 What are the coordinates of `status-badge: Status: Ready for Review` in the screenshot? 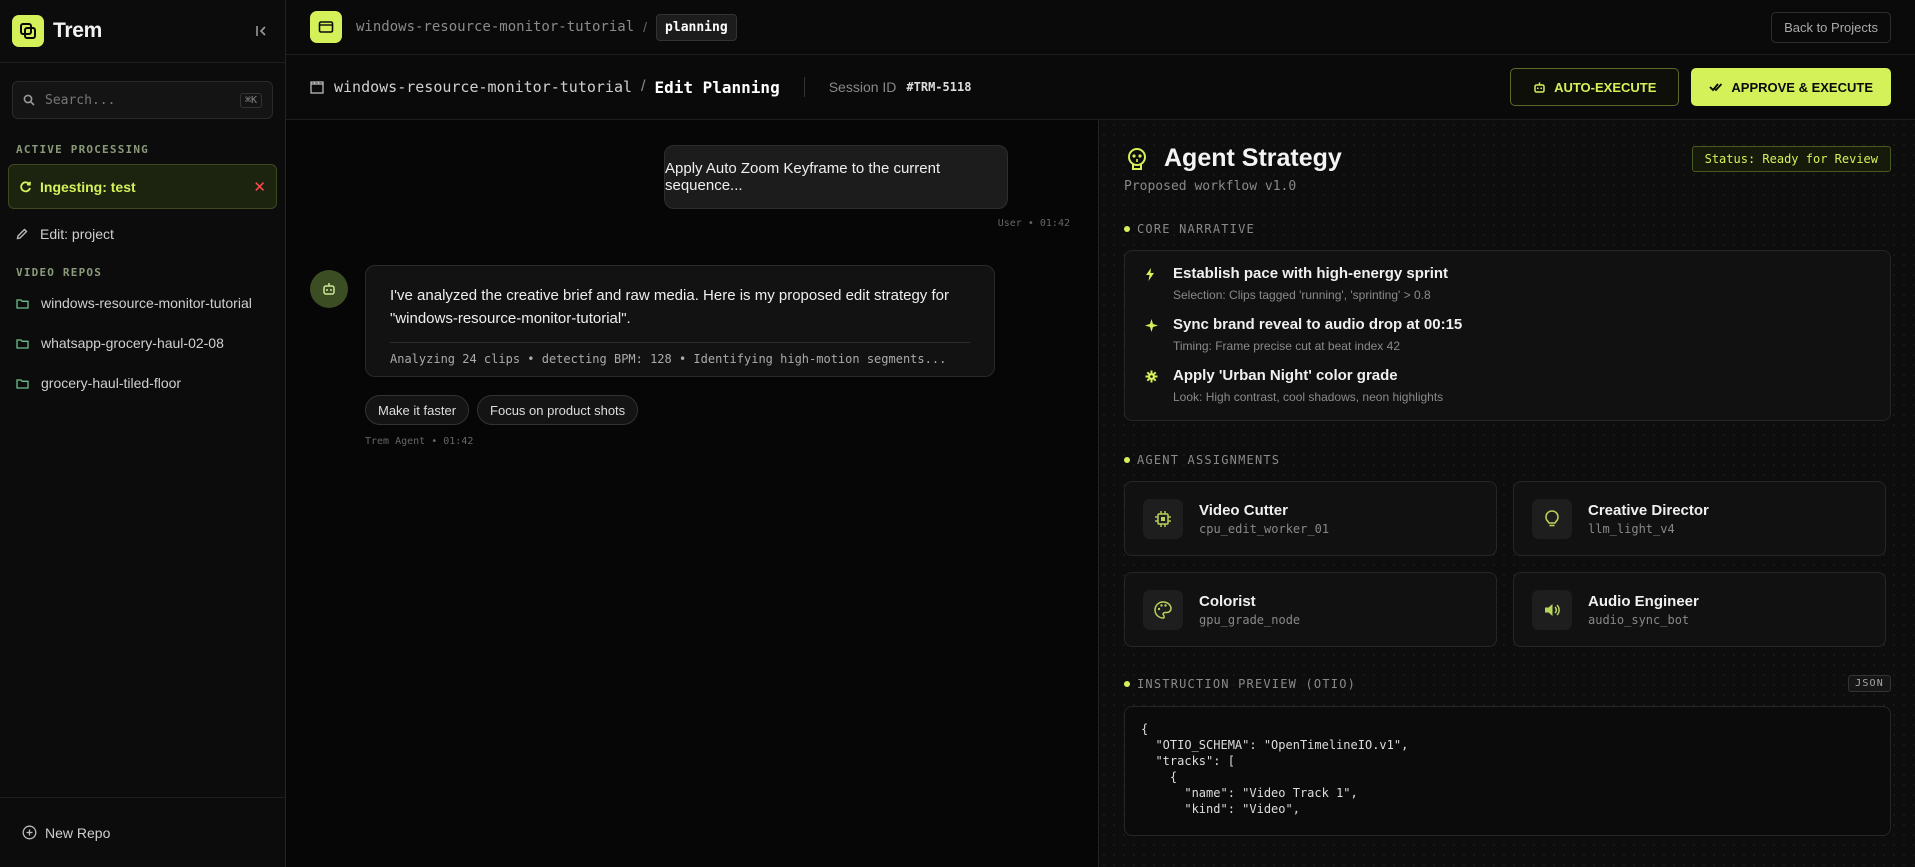 It's located at (1791, 158).